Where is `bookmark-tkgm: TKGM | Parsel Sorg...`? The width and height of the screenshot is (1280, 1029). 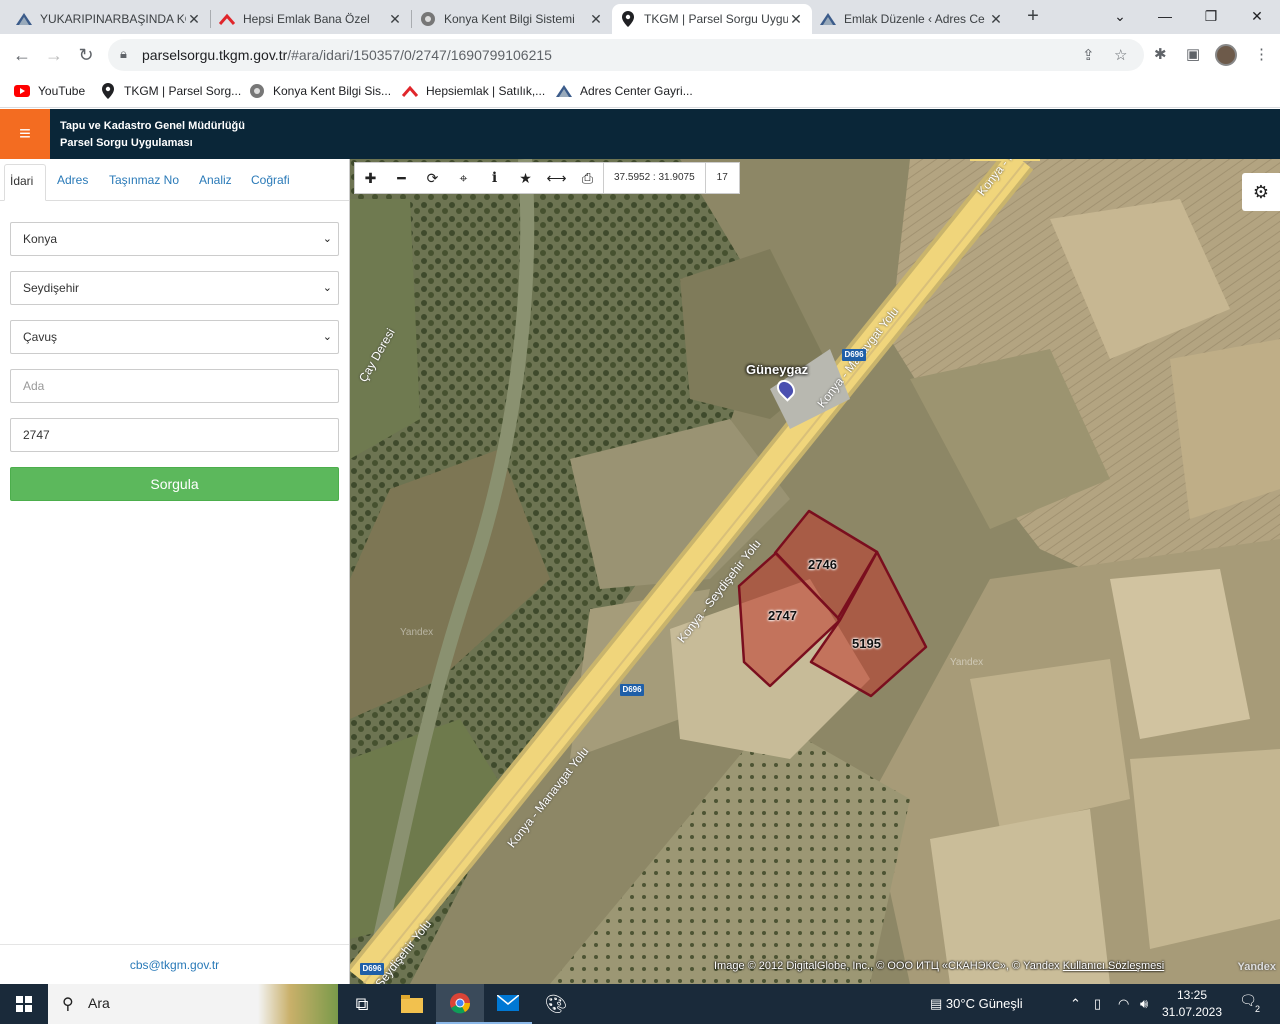 bookmark-tkgm: TKGM | Parsel Sorg... is located at coordinates (170, 91).